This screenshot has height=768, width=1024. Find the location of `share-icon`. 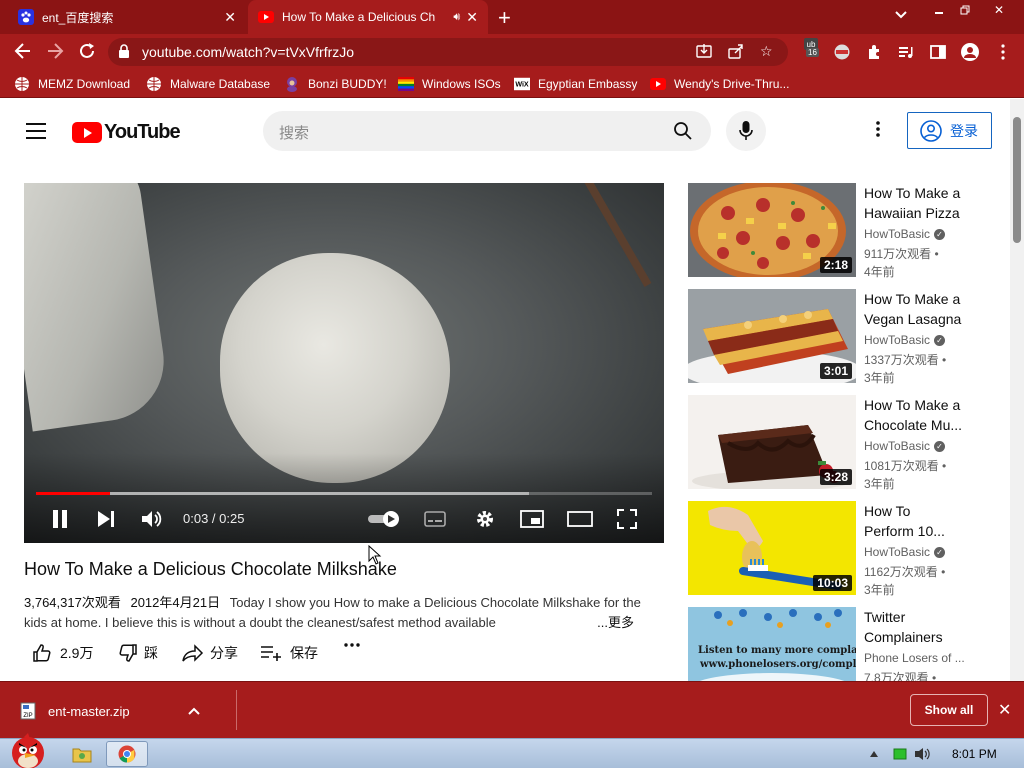

share-icon is located at coordinates (736, 52).